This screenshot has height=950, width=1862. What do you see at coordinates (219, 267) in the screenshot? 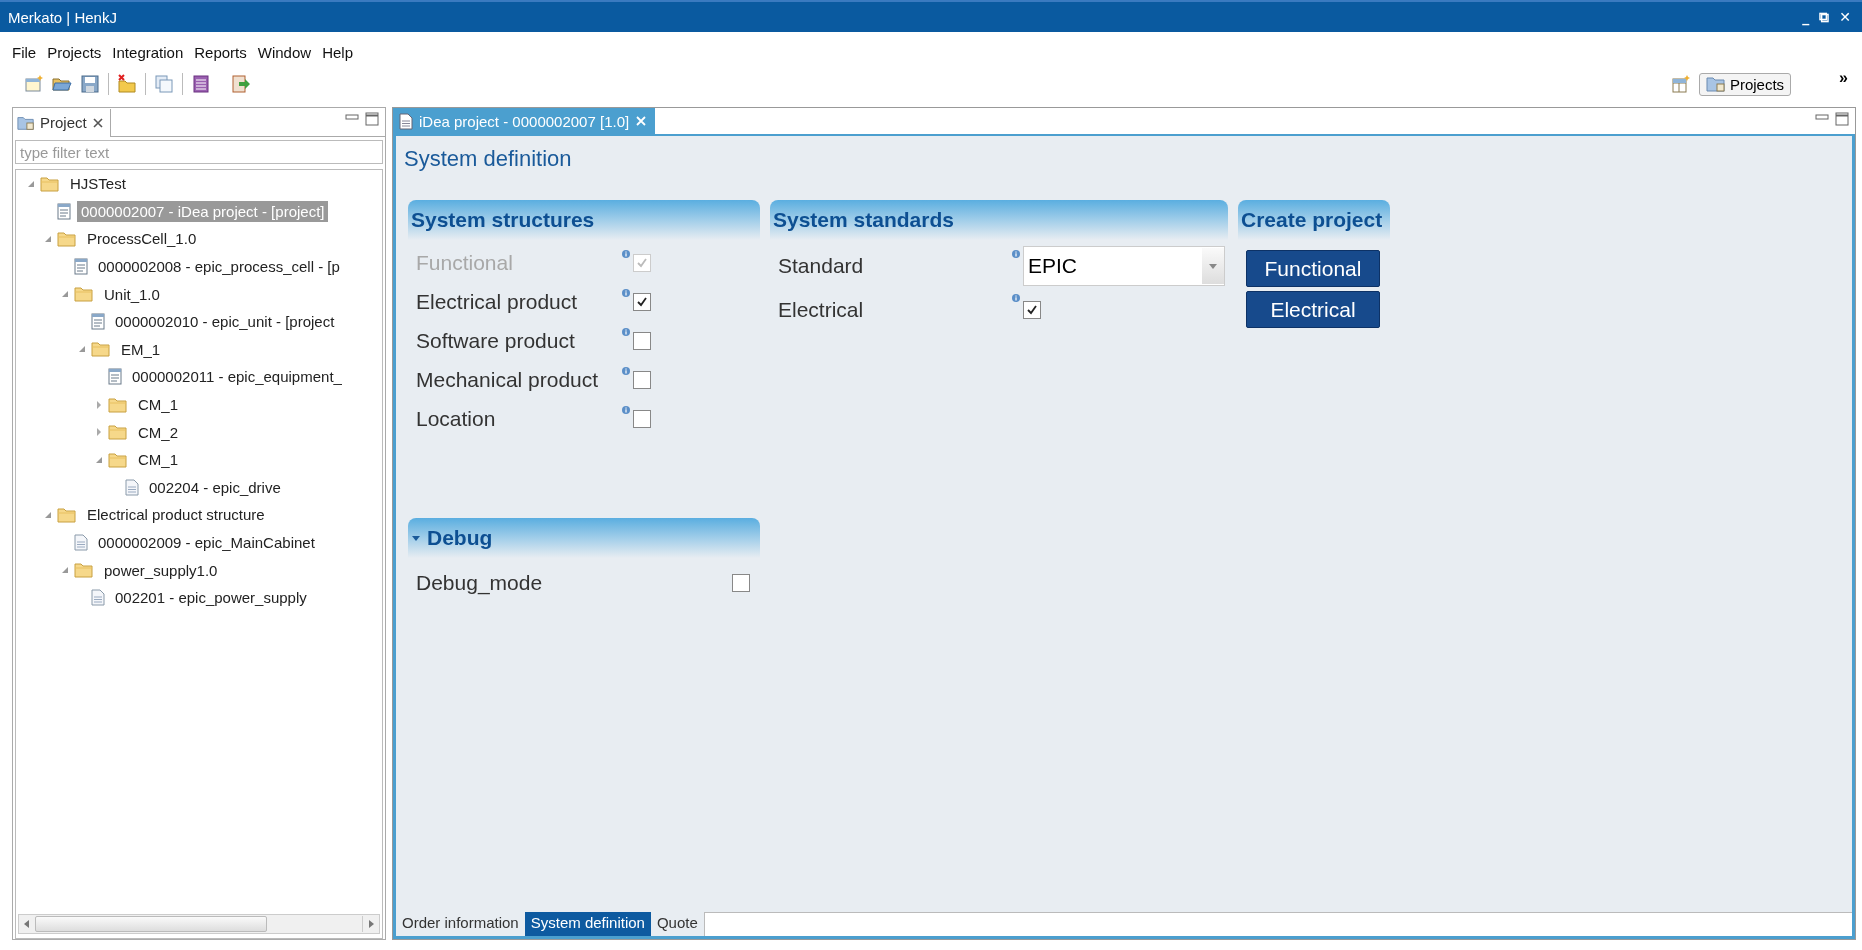
I see `tree-item: 0000002008 - epic_process_cell - [p` at bounding box center [219, 267].